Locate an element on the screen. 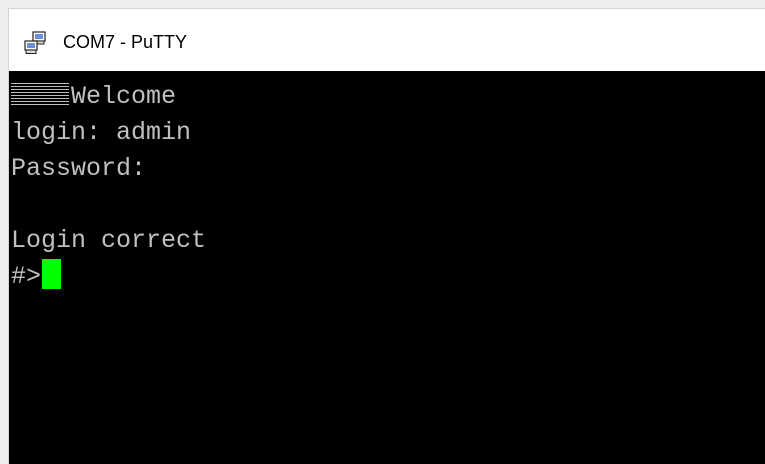 This screenshot has width=765, height=464. window-title: COM7 - PuTTY is located at coordinates (125, 42).